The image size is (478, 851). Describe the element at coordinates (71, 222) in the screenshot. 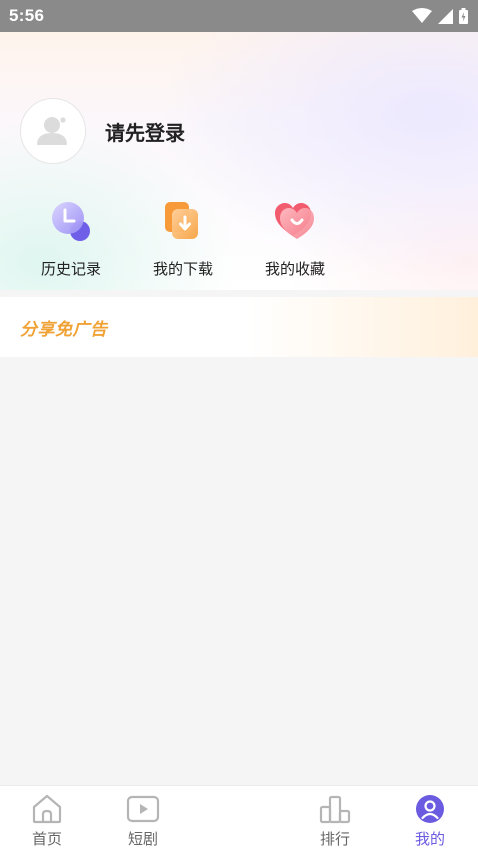

I see `history-clock-icon` at that location.